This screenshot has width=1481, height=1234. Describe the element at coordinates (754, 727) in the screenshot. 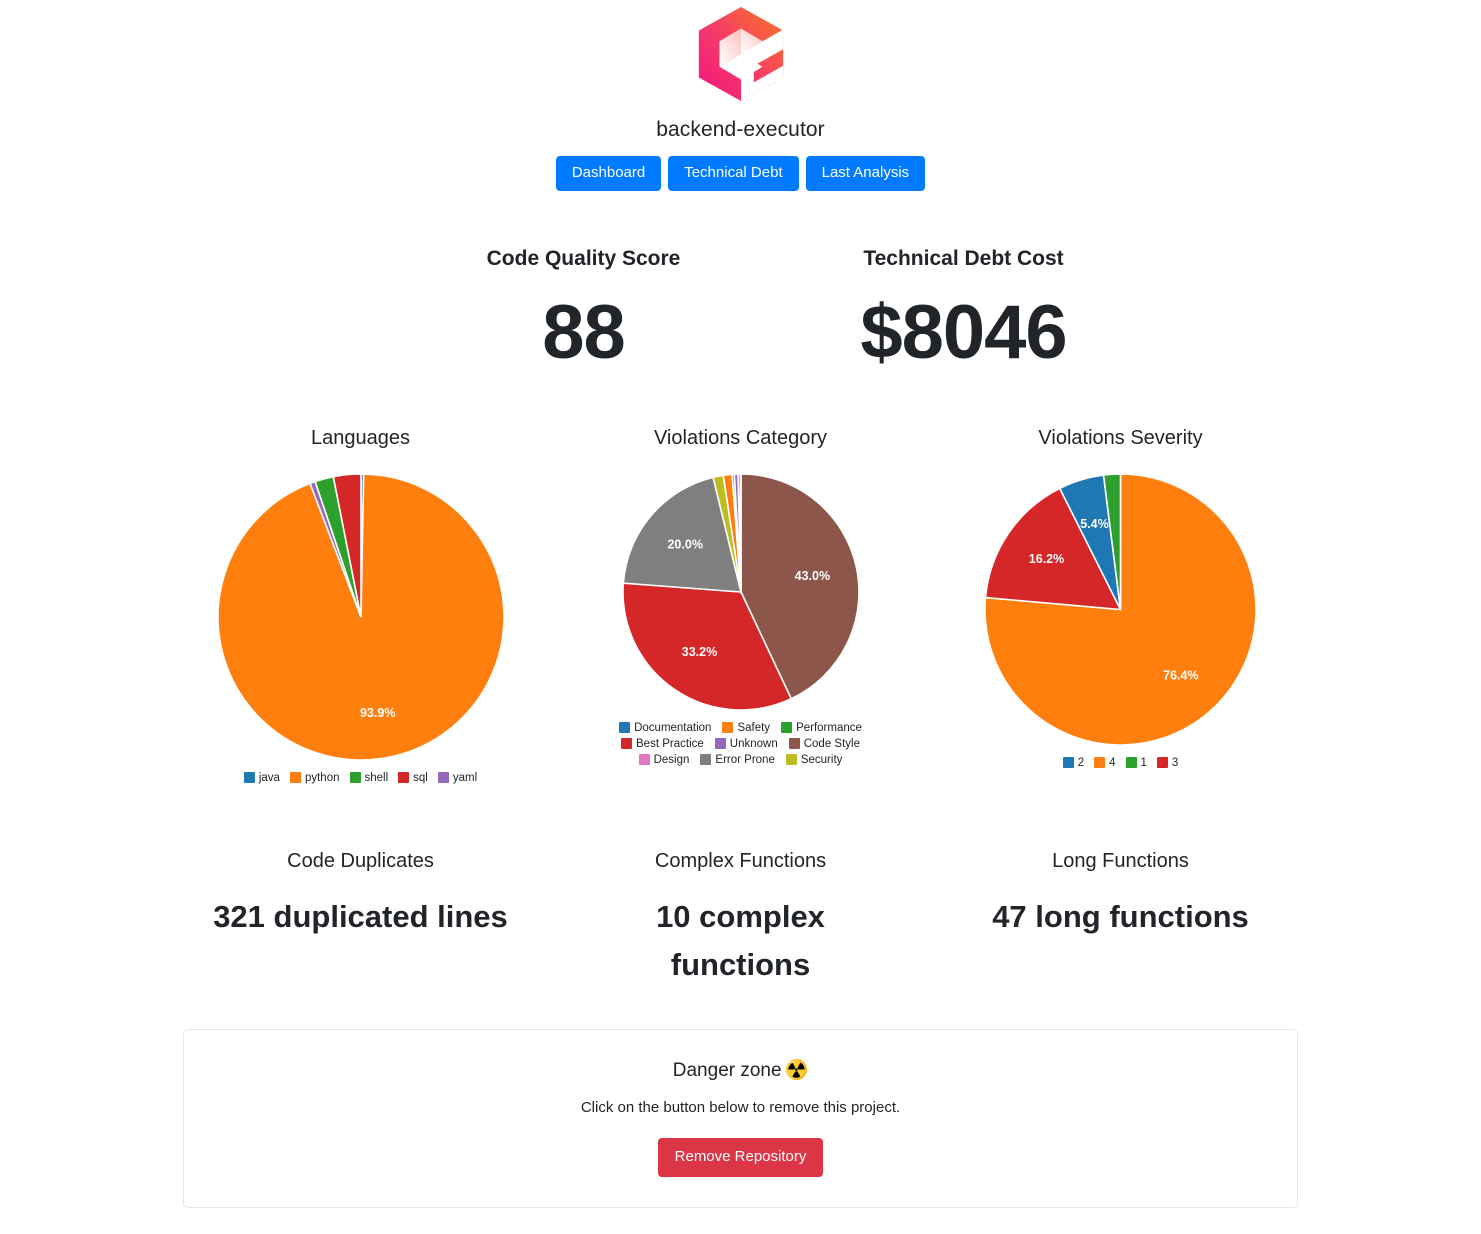

I see `legend-item-label: Safety` at that location.